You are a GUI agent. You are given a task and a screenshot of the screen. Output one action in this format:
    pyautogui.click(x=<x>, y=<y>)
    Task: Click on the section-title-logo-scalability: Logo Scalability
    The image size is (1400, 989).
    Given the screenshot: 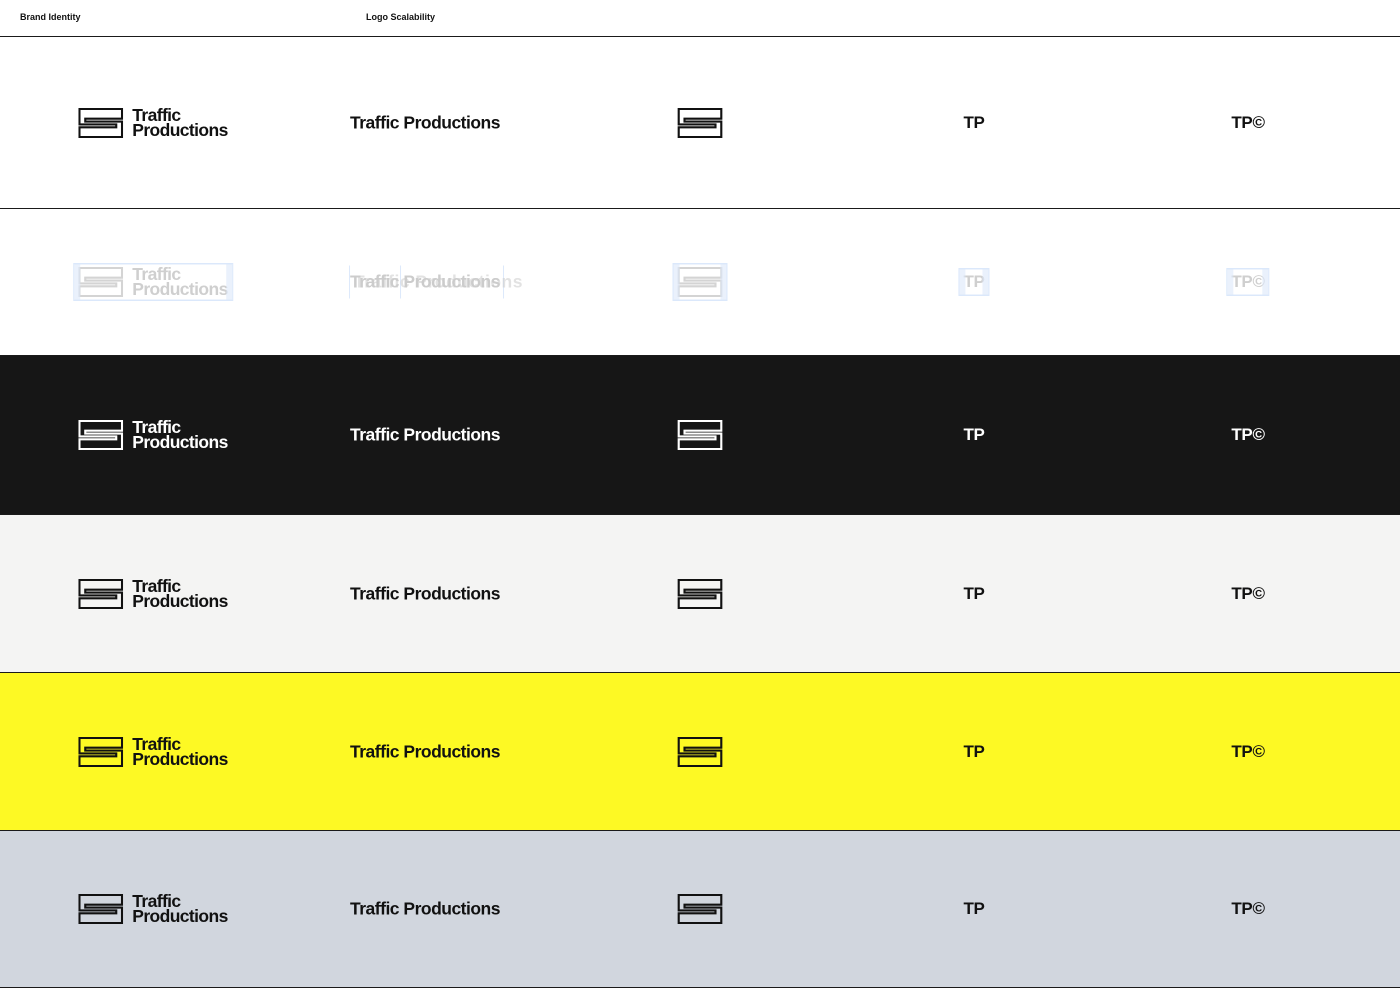 What is the action you would take?
    pyautogui.click(x=401, y=17)
    